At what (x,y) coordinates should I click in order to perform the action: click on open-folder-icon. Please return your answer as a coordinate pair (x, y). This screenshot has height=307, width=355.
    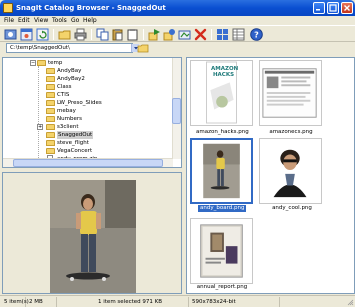
    Looking at the image, I should click on (50, 135).